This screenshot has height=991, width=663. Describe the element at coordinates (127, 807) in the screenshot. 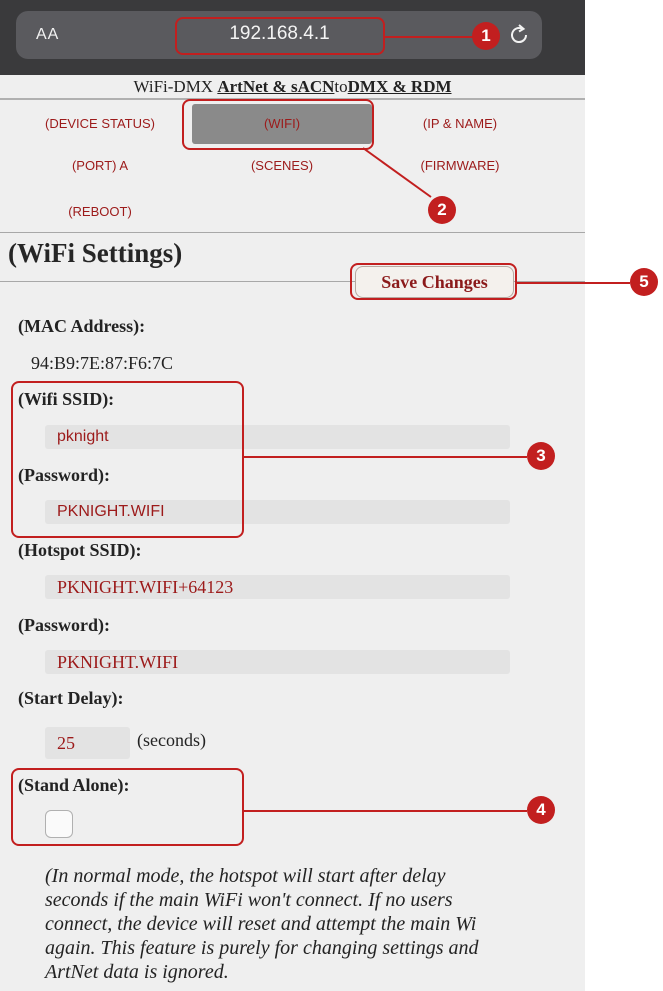

I see `callout-box-stand-alone` at that location.